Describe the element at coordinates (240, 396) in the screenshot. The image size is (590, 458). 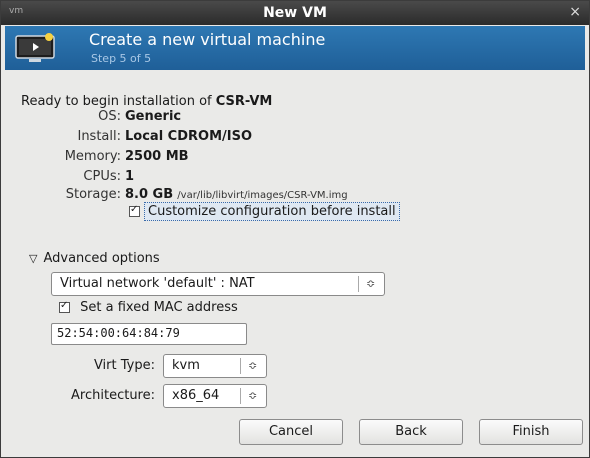
I see `architecture-separator` at that location.